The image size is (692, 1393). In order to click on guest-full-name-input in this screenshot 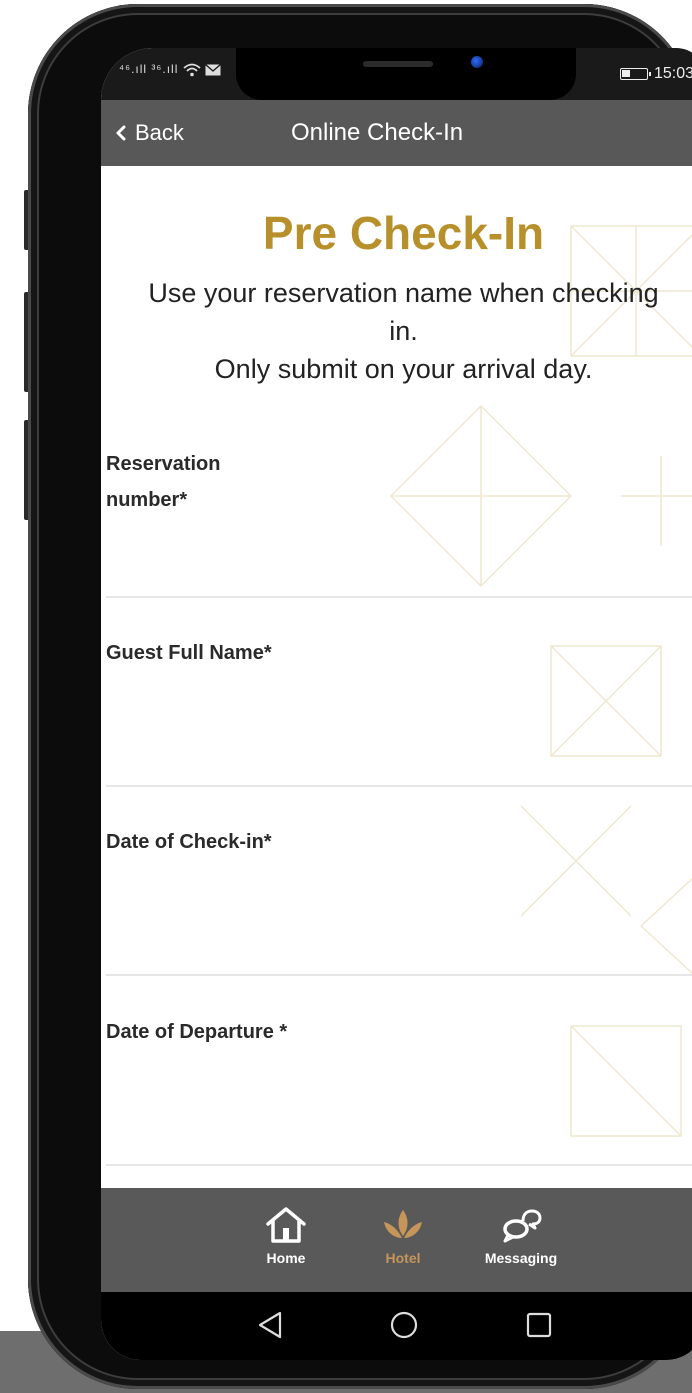, I will do `click(399, 748)`.